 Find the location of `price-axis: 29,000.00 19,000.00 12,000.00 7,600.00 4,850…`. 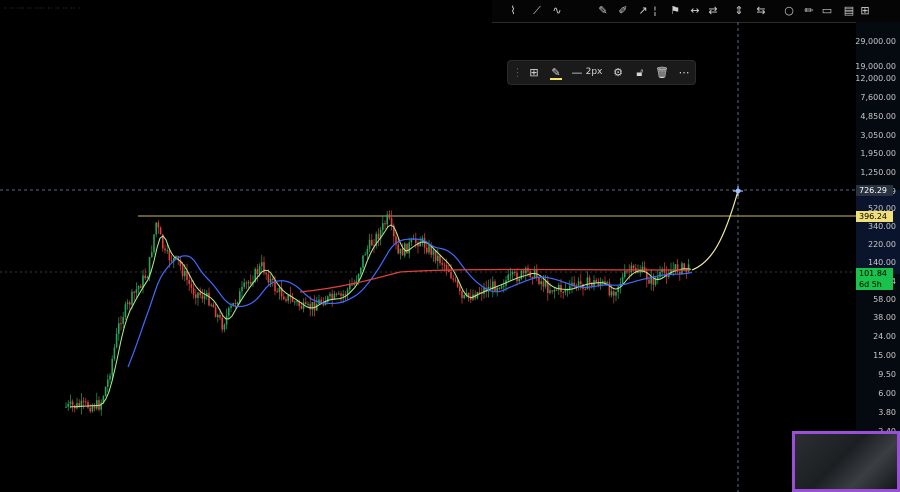

price-axis: 29,000.00 19,000.00 12,000.00 7,600.00 4,850… is located at coordinates (877, 232).